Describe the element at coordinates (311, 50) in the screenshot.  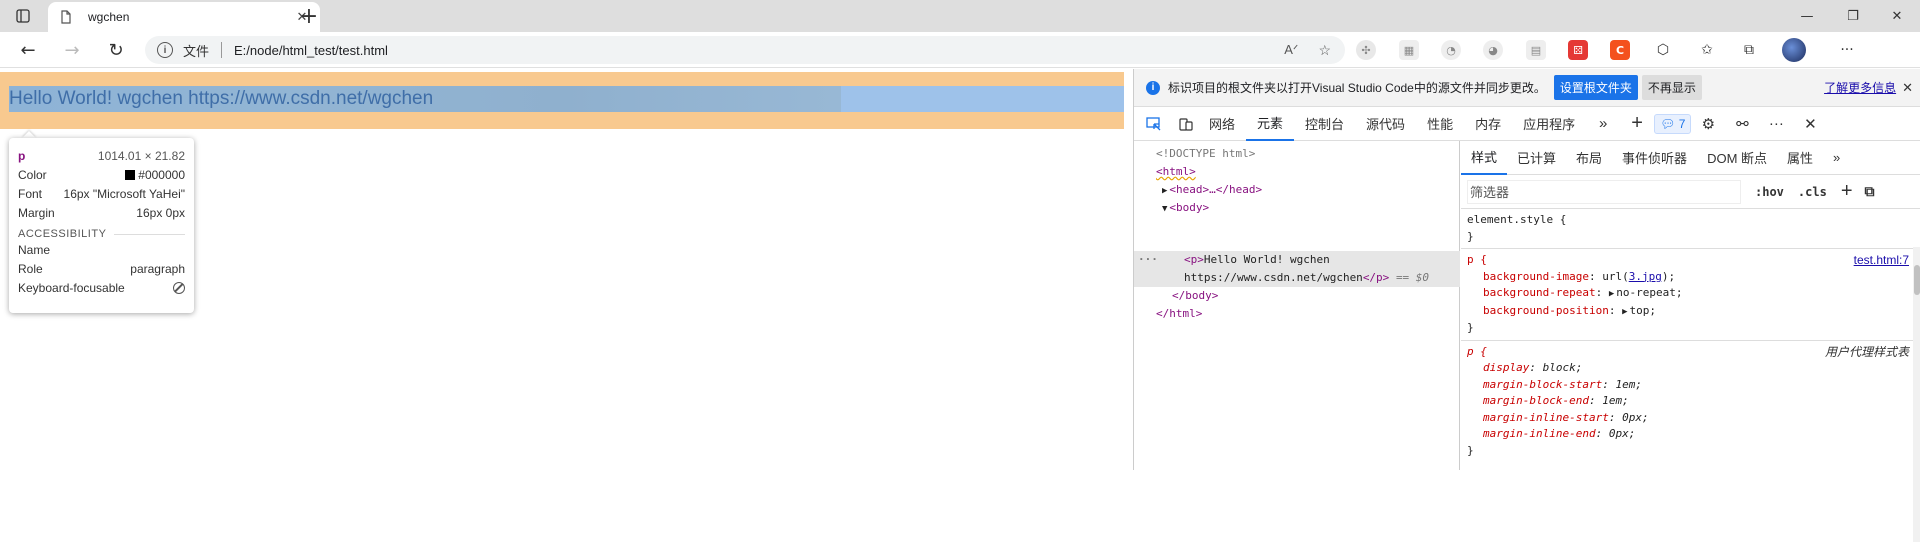
I see `url-text: E:/node/html_test/test.html` at that location.